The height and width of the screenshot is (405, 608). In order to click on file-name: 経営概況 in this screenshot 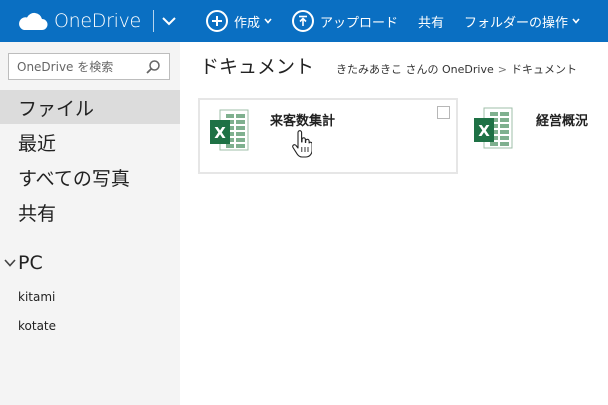, I will do `click(562, 119)`.